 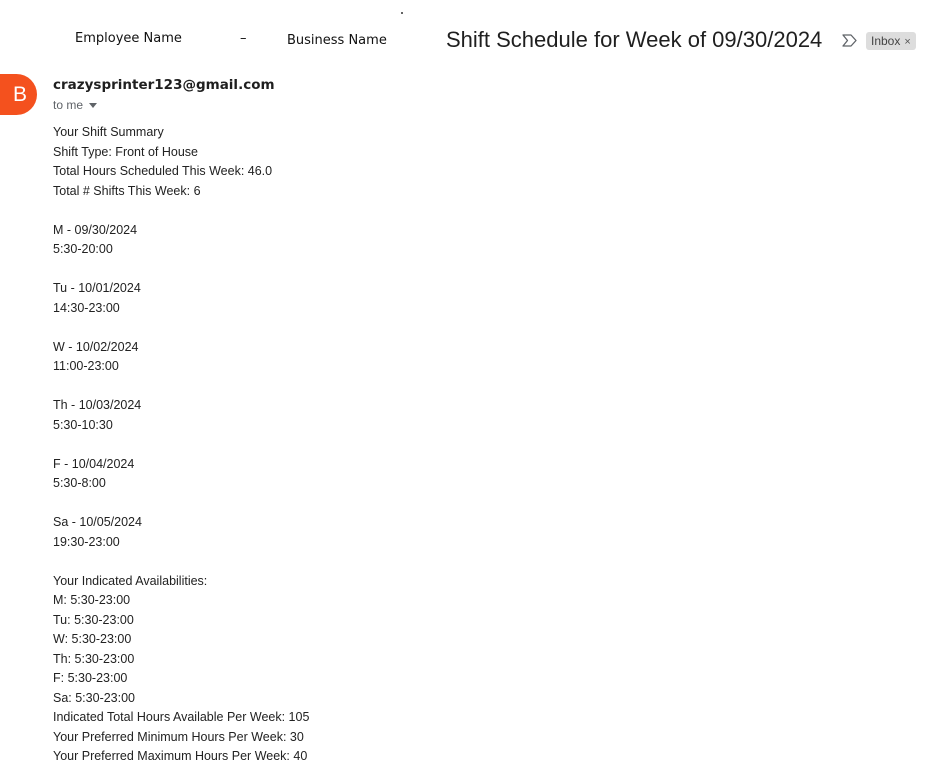 I want to click on shift-day: F - 10/04/2024, so click(x=94, y=463).